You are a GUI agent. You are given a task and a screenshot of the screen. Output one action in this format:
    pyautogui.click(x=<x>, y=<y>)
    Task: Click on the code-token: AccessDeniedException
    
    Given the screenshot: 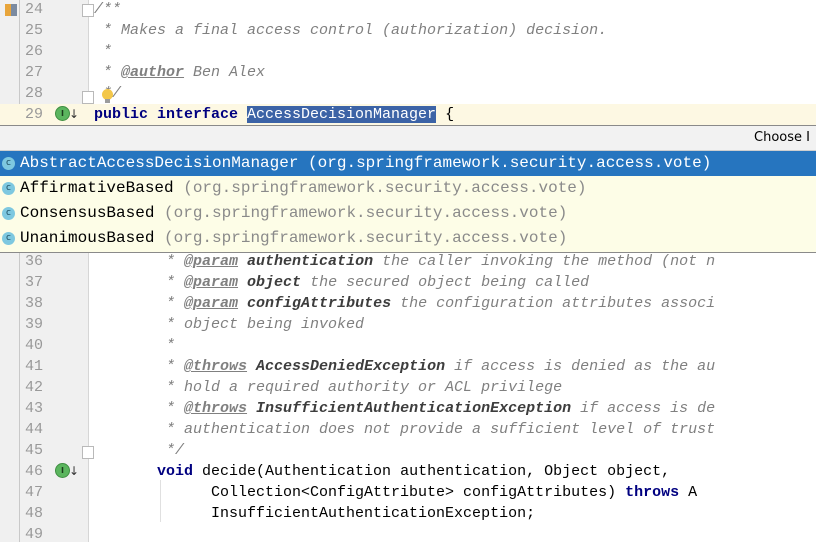 What is the action you would take?
    pyautogui.click(x=351, y=366)
    